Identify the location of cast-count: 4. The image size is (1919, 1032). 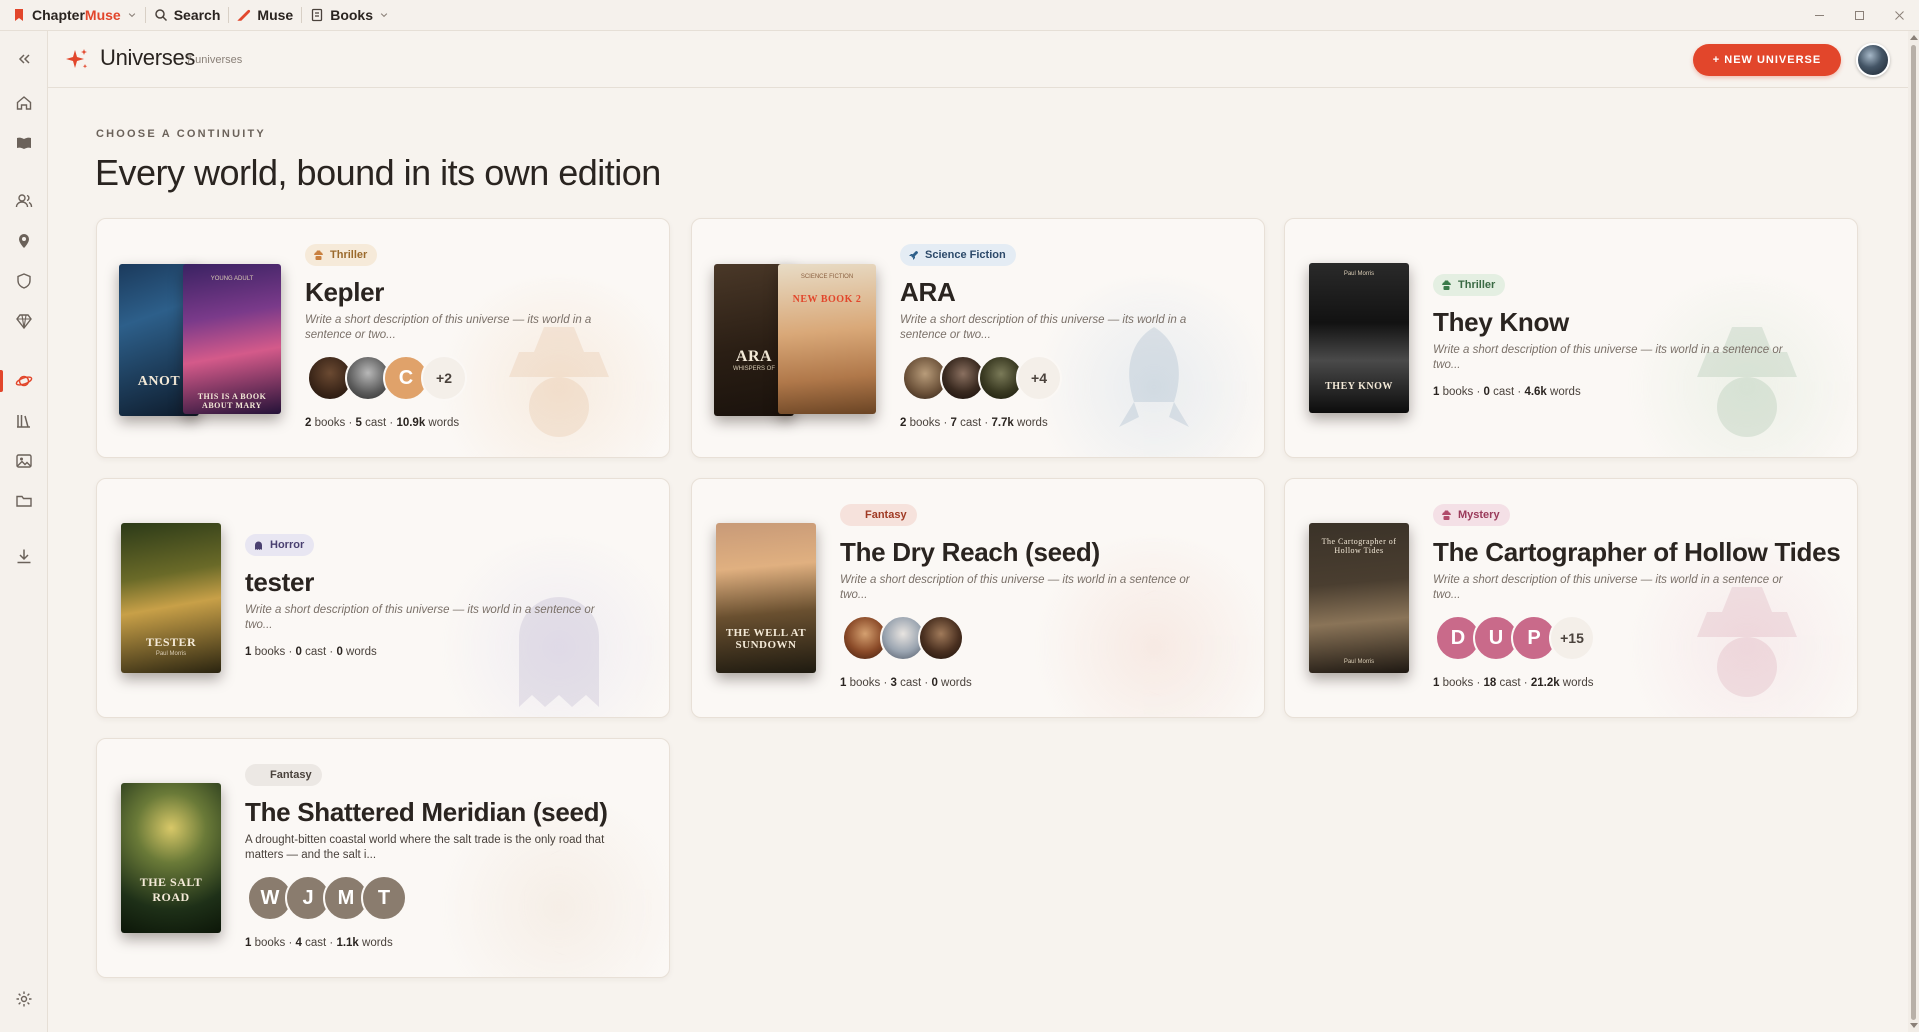
(298, 943).